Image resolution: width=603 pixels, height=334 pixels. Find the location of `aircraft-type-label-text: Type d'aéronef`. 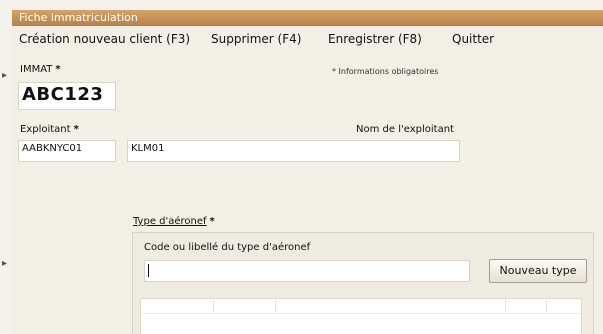

aircraft-type-label-text: Type d'aéronef is located at coordinates (170, 221).